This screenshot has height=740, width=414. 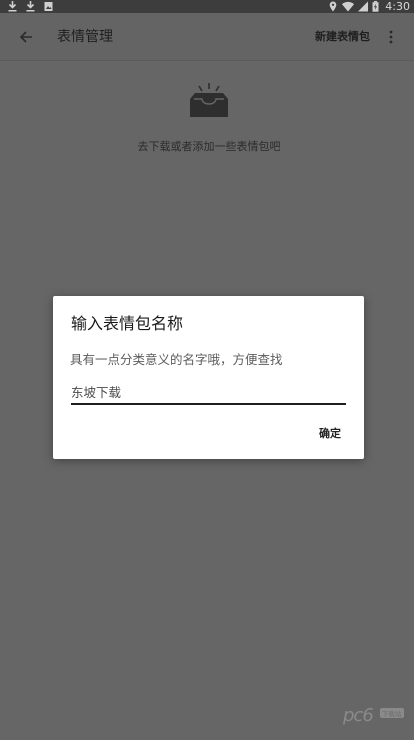 What do you see at coordinates (363, 6) in the screenshot?
I see `signal-icon` at bounding box center [363, 6].